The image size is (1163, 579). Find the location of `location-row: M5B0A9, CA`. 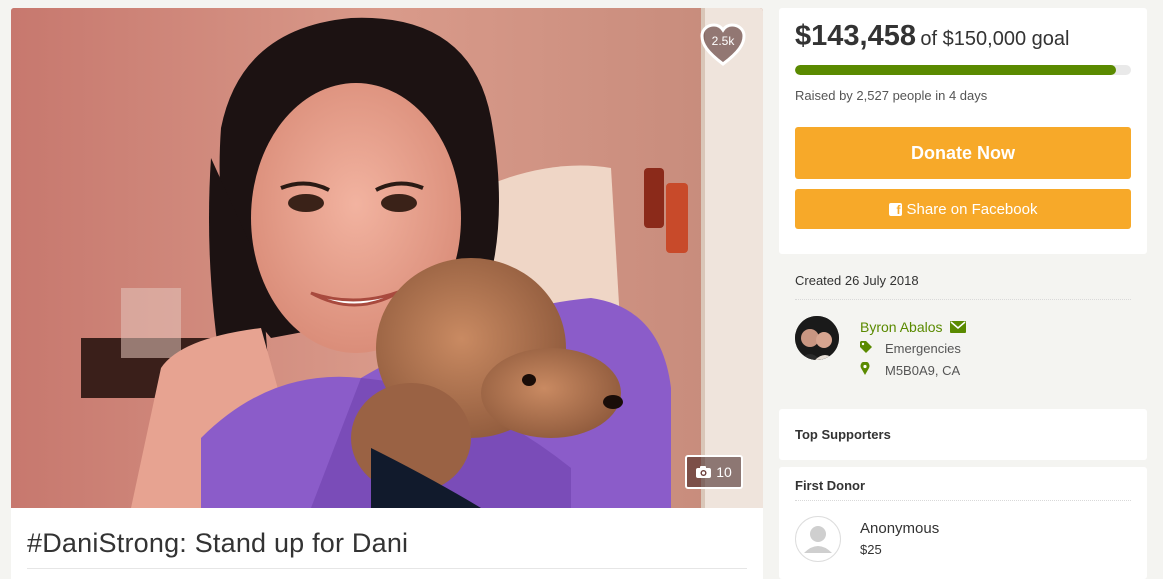

location-row: M5B0A9, CA is located at coordinates (910, 369).